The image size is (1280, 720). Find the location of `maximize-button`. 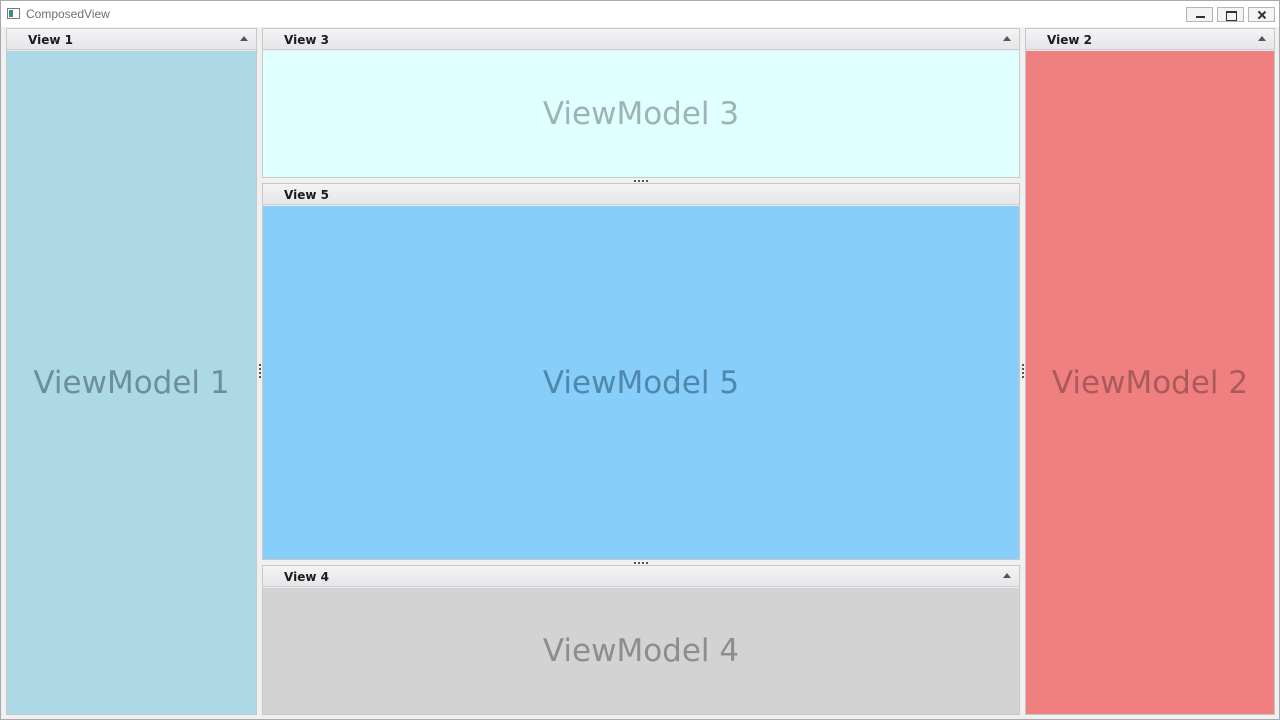

maximize-button is located at coordinates (1230, 14).